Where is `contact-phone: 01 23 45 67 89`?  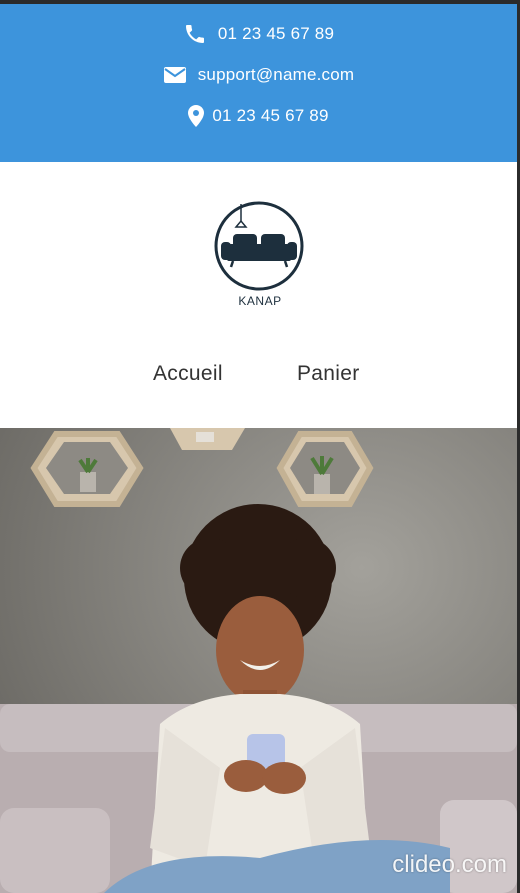 contact-phone: 01 23 45 67 89 is located at coordinates (258, 34).